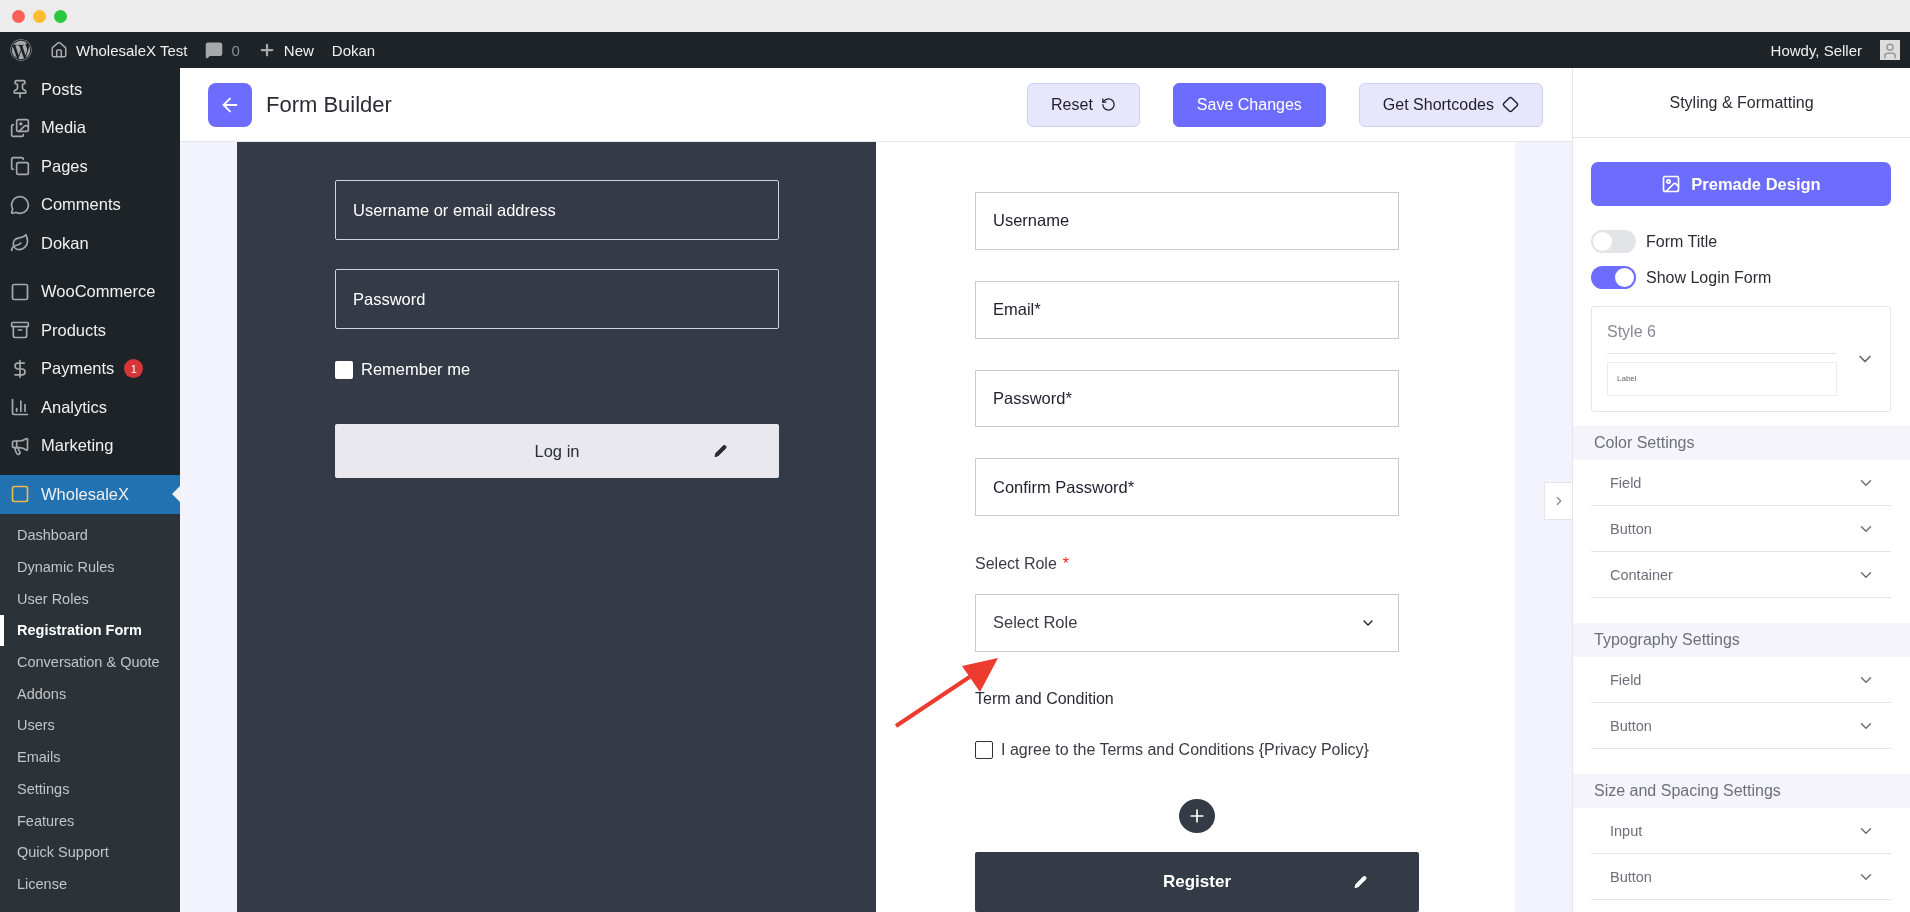 Image resolution: width=1910 pixels, height=912 pixels. I want to click on shortcode-button: Get Shortcodes, so click(1450, 104).